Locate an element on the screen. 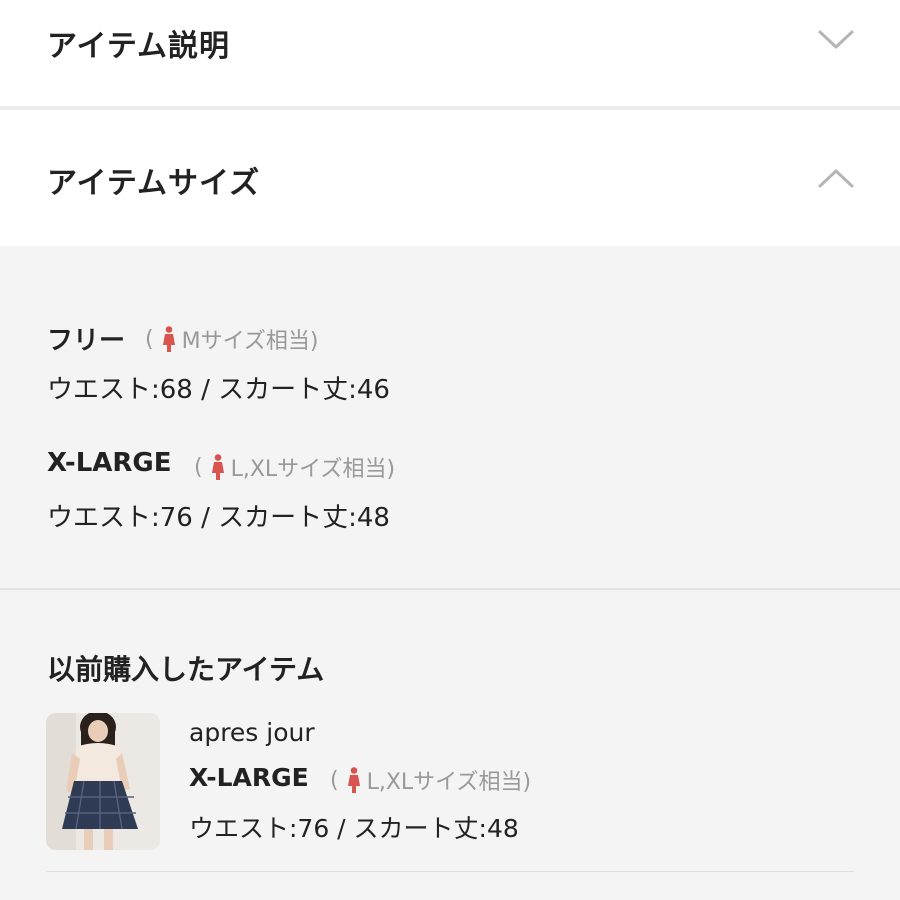  product-thumbnail is located at coordinates (103, 781).